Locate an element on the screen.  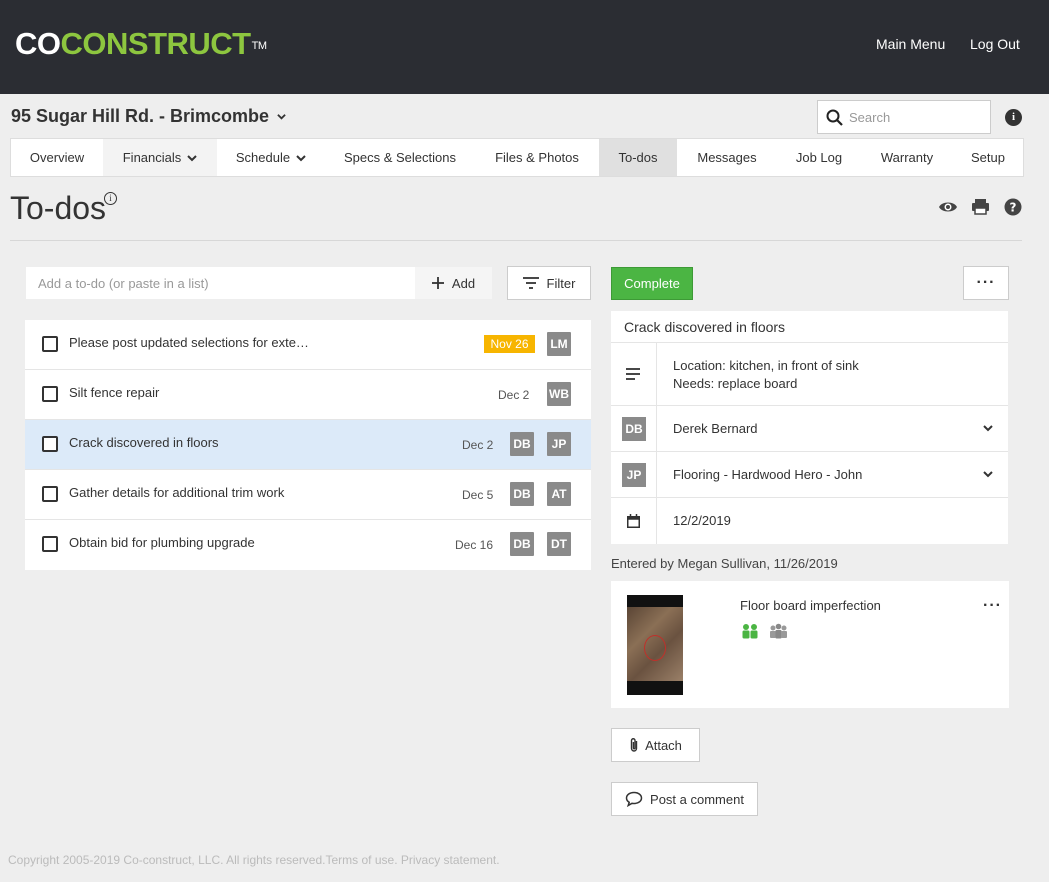
assignee-row: DB Derek Bernard is located at coordinates (809, 429).